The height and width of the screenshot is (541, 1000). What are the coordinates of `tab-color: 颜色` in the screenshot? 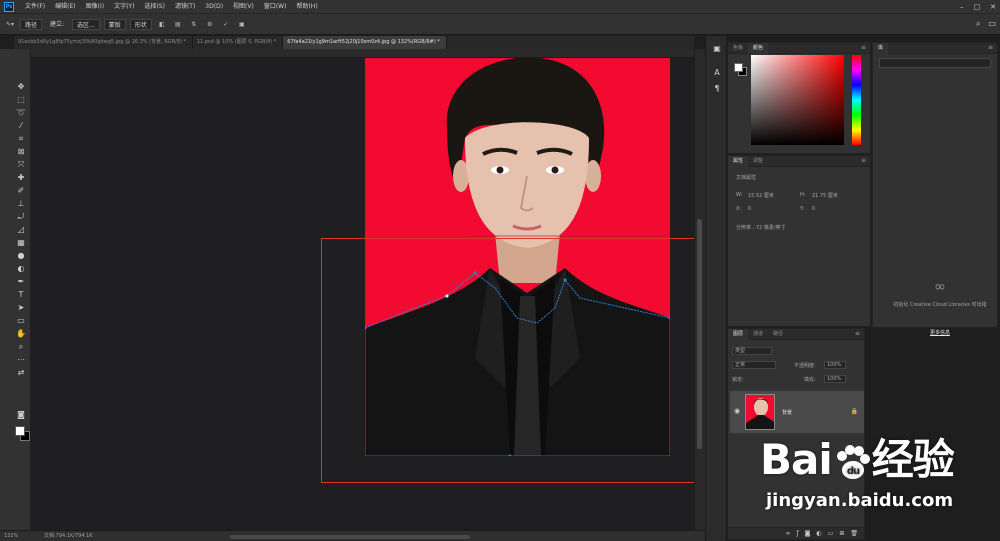 It's located at (758, 48).